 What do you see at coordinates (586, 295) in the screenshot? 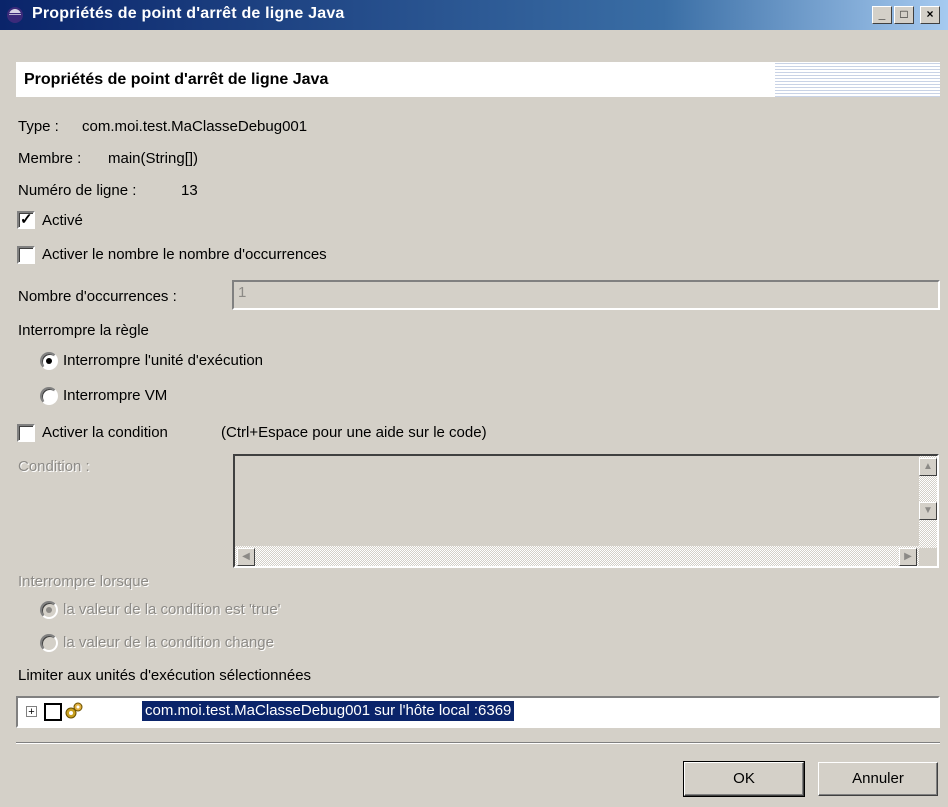
I see `hitcount-input: 1` at bounding box center [586, 295].